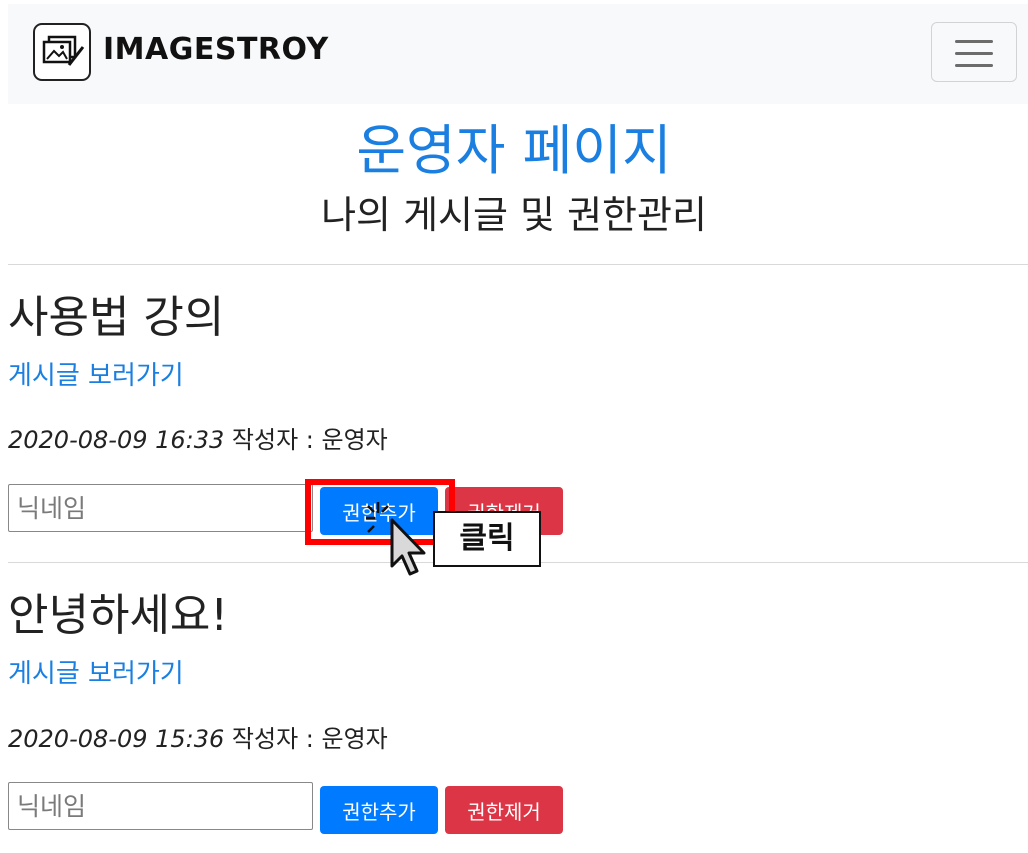 The height and width of the screenshot is (853, 1028). I want to click on hamburger-menu-icon, so click(974, 52).